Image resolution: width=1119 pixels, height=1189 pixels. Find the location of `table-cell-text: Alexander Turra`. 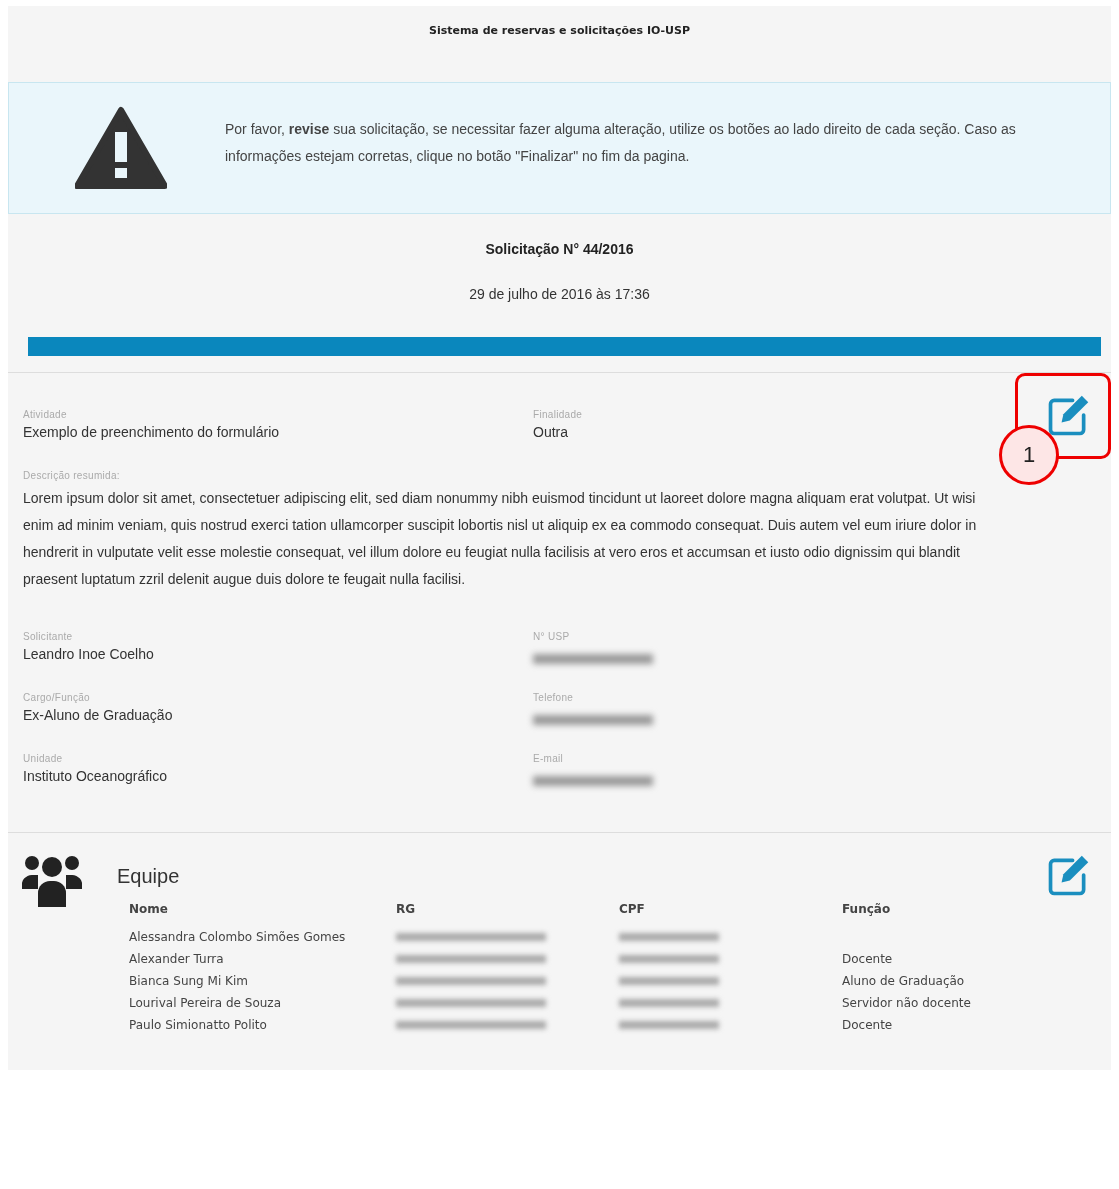

table-cell-text: Alexander Turra is located at coordinates (176, 959).